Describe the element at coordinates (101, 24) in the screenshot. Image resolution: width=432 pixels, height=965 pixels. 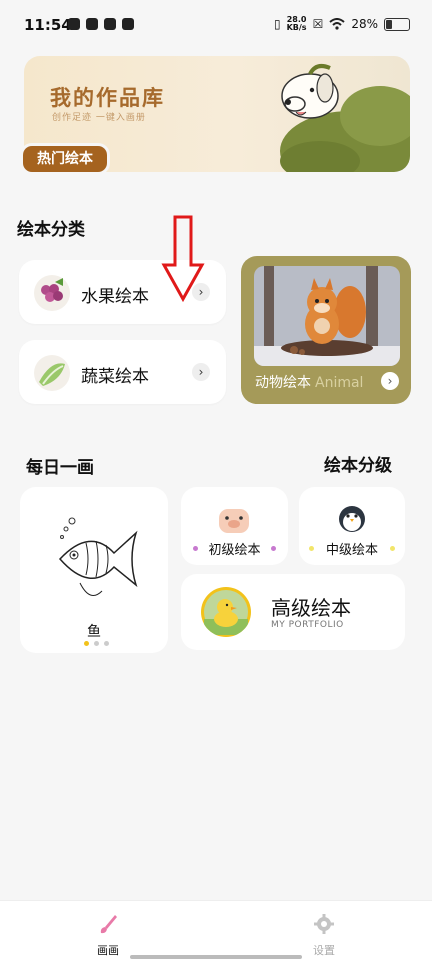
I see `status-app-icons` at that location.